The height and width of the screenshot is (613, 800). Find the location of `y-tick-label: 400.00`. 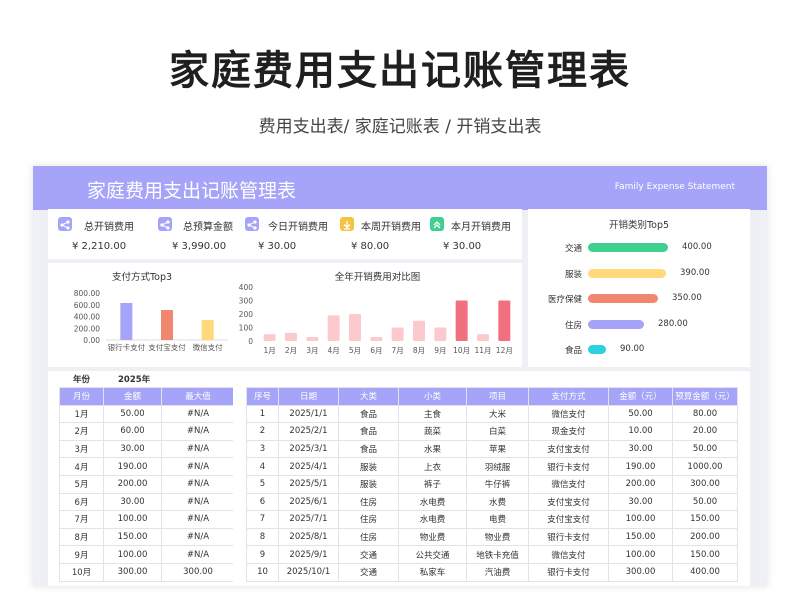

y-tick-label: 400.00 is located at coordinates (87, 317).